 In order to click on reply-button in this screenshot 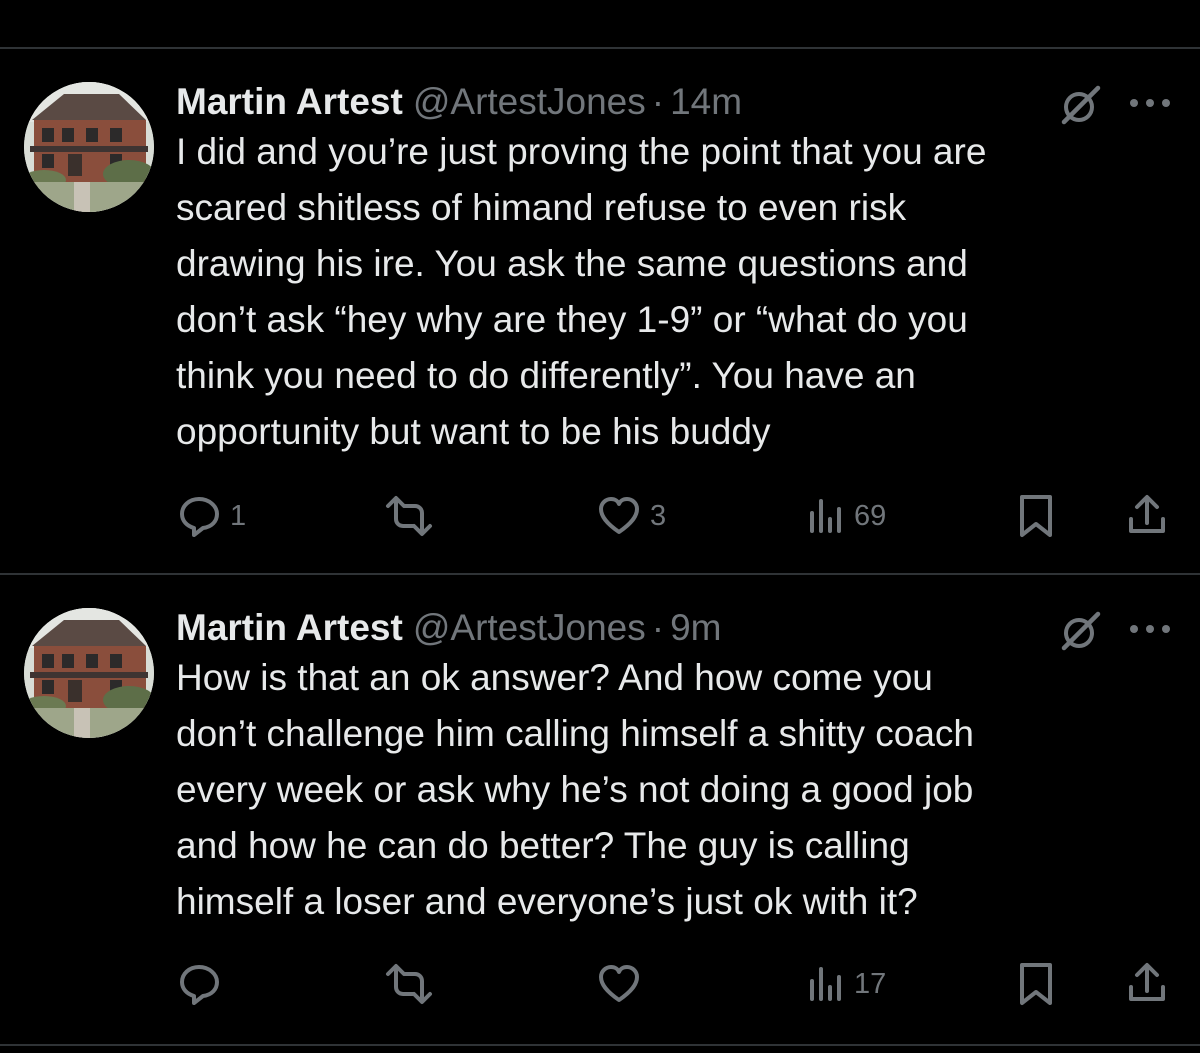, I will do `click(203, 984)`.